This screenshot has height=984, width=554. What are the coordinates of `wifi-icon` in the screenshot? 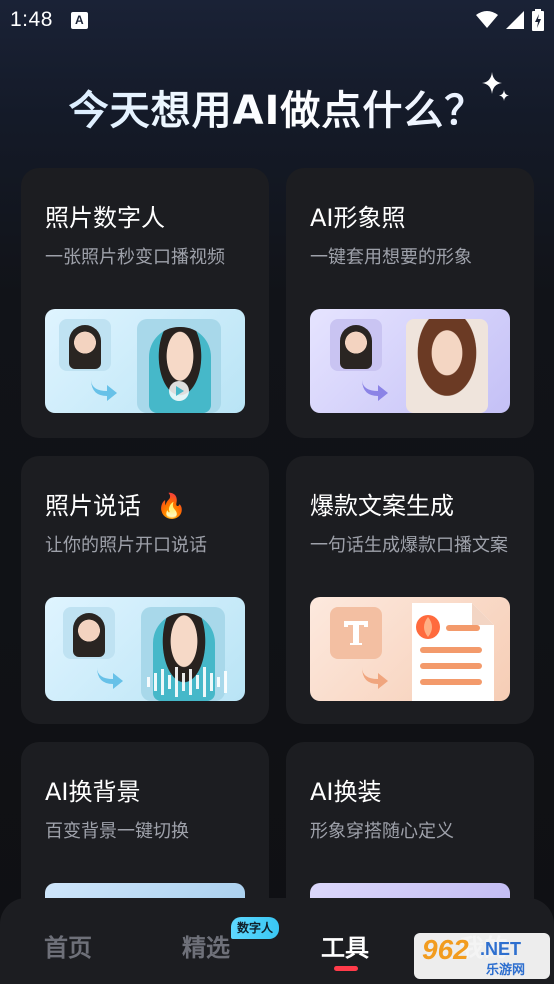 It's located at (487, 19).